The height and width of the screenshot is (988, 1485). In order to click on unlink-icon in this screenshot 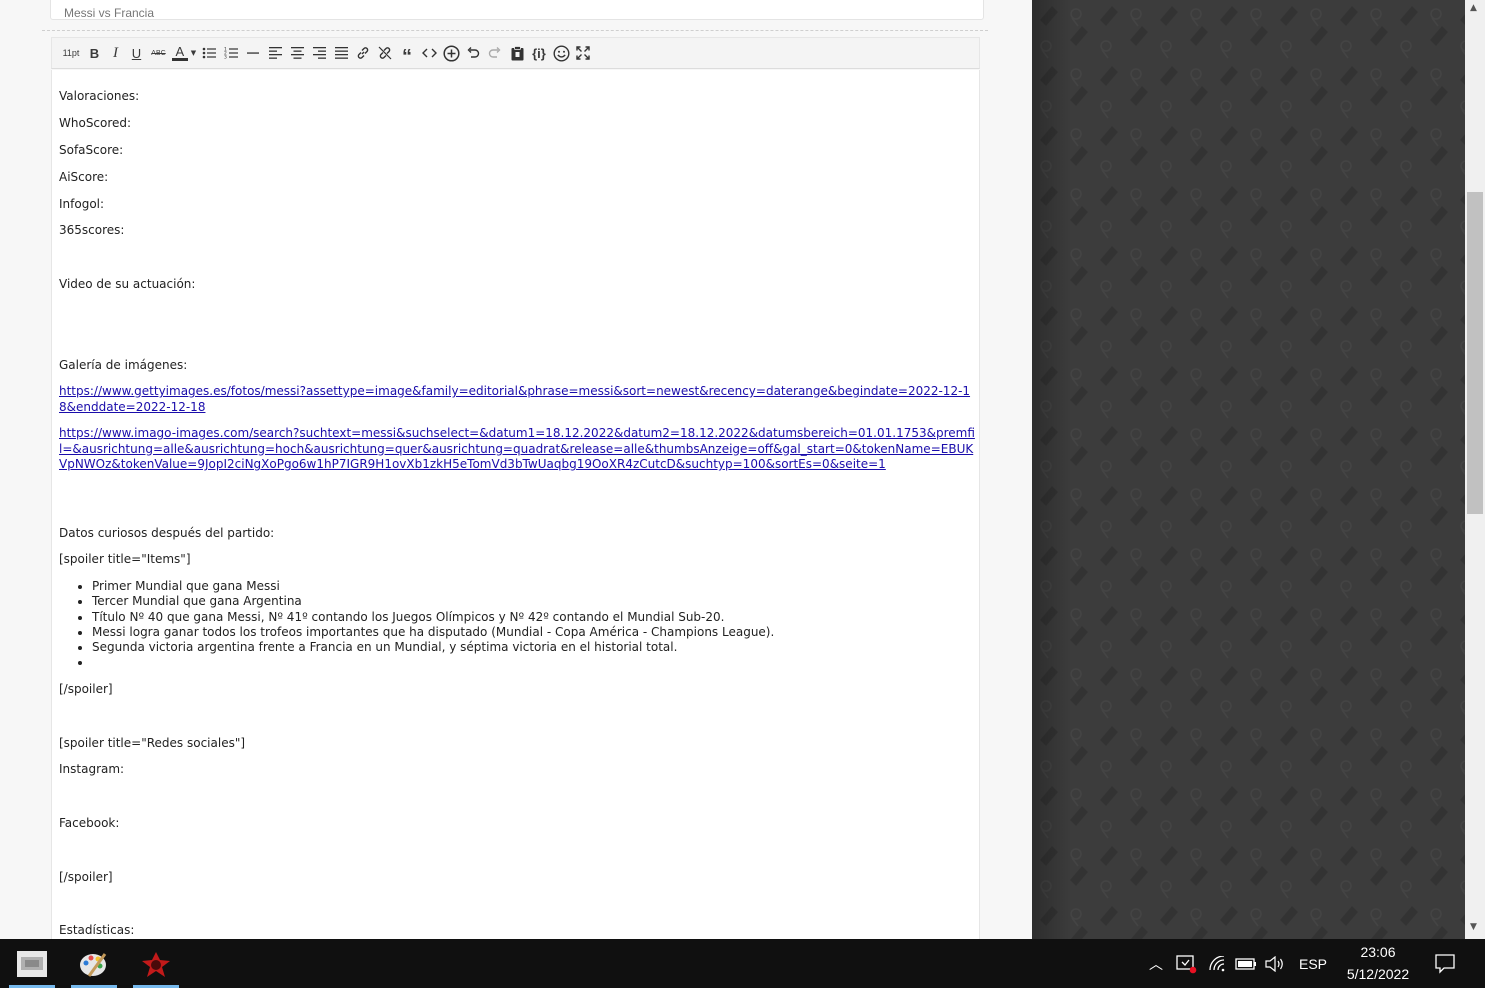, I will do `click(385, 53)`.